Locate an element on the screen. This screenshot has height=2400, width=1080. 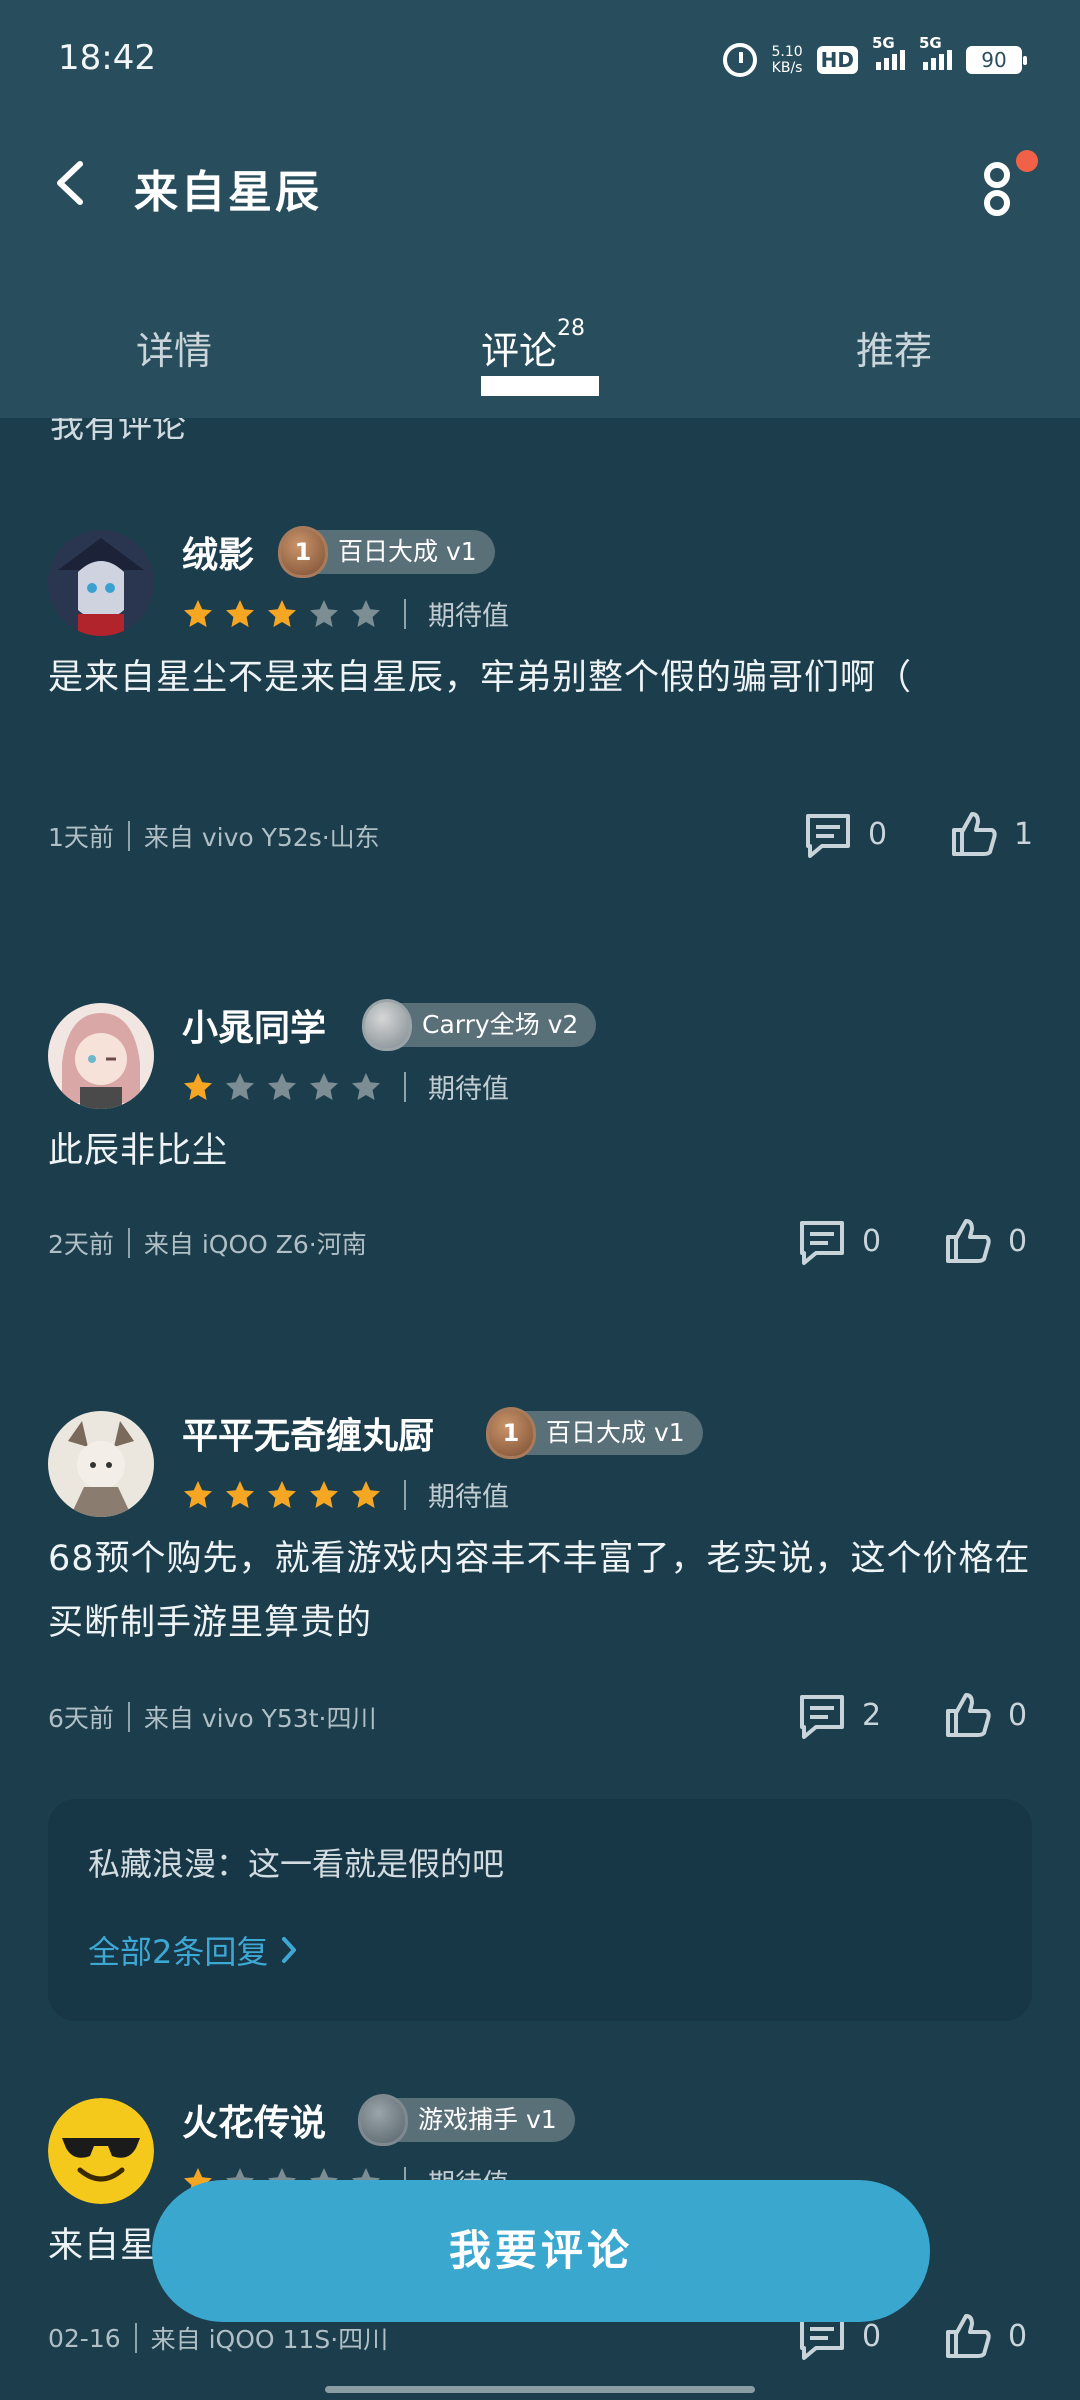
view-all-replies-label: 全部2条回复 is located at coordinates (178, 1952).